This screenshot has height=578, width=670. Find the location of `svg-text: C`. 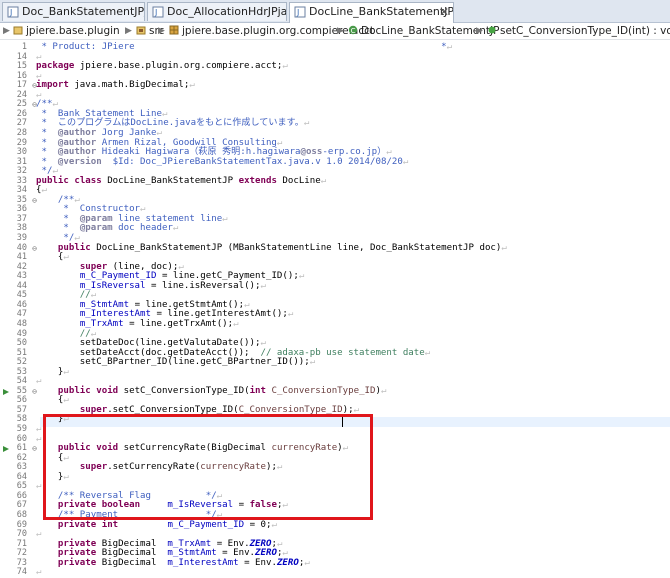

svg-text: C is located at coordinates (353, 31).